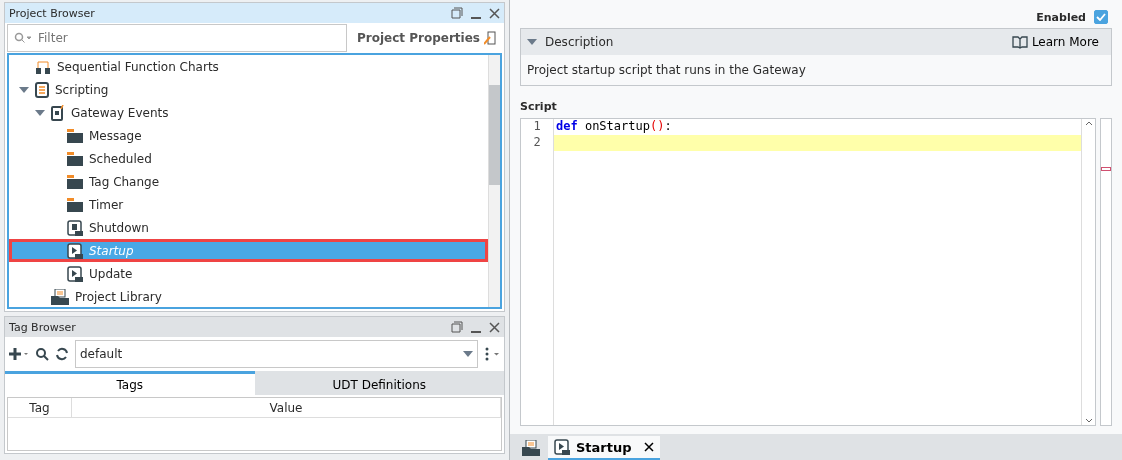 The width and height of the screenshot is (1122, 460). I want to click on line-number: 1, so click(537, 127).